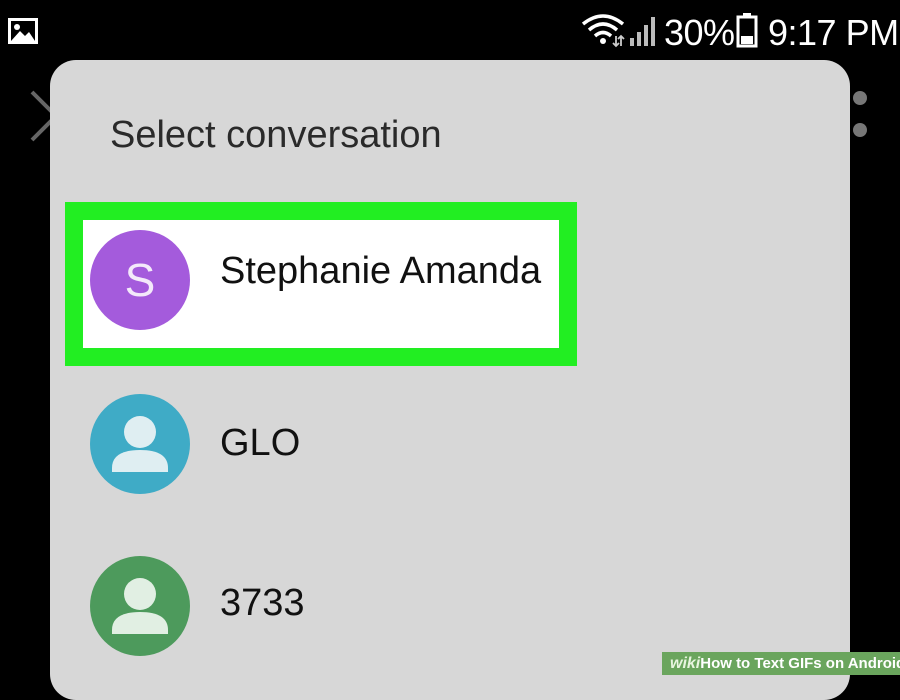 The image size is (900, 700). I want to click on conversation-name: 3733, so click(262, 603).